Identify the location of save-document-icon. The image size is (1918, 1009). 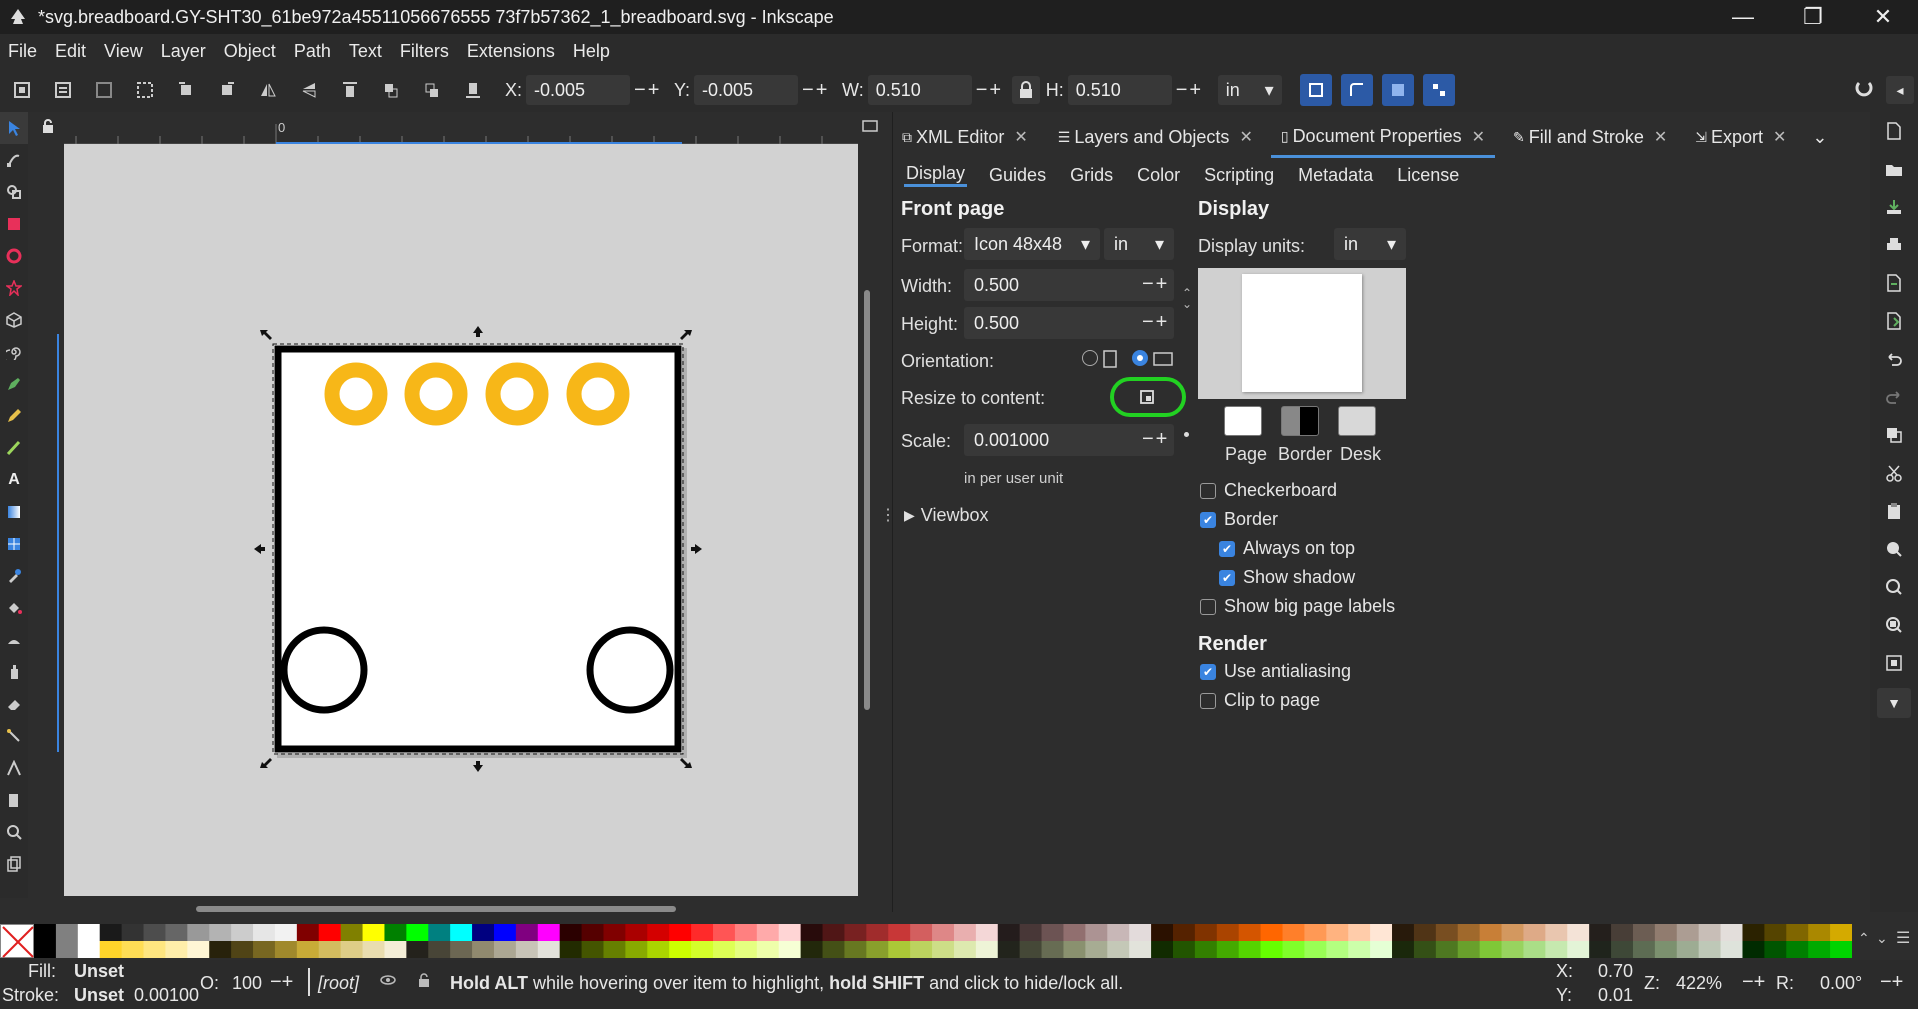
(1894, 207).